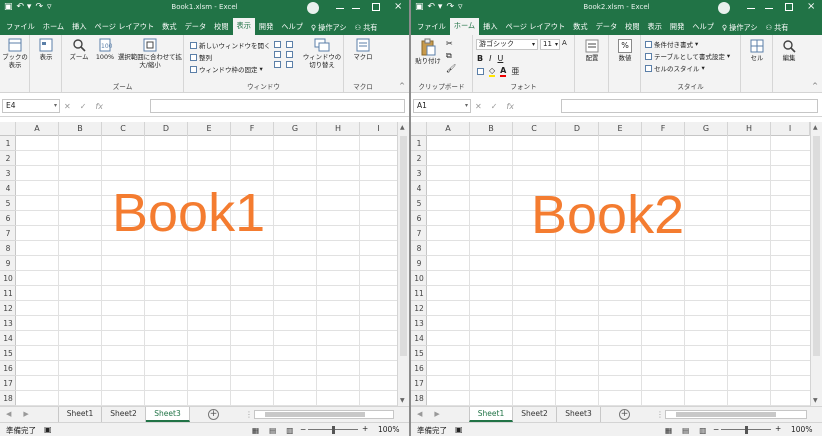  What do you see at coordinates (751, 8) in the screenshot?
I see `ribbon-display-icon` at bounding box center [751, 8].